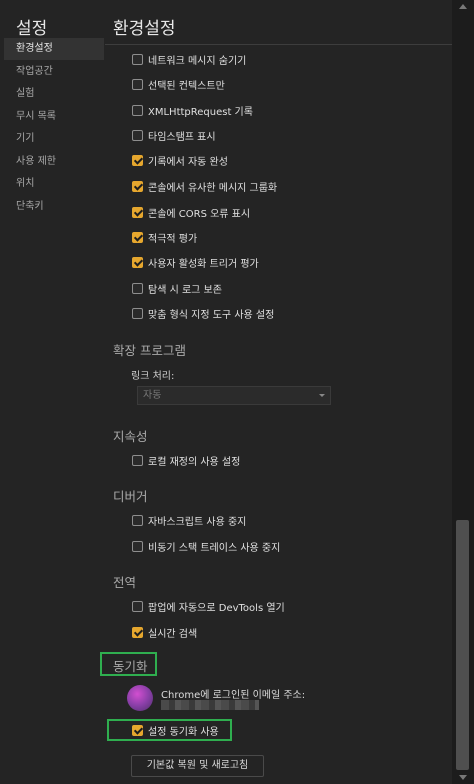 This screenshot has height=784, width=474. I want to click on option-selected-context-only: 선택된 컨텍스트만, so click(178, 84).